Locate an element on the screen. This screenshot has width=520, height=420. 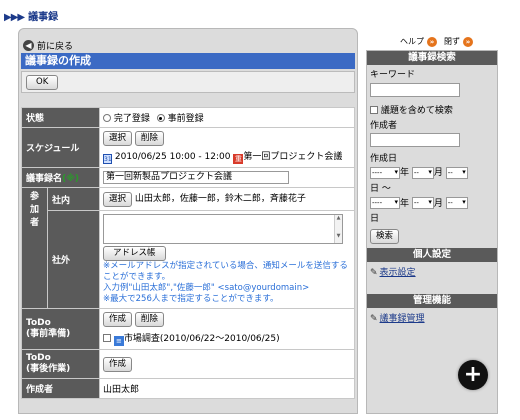
date-to-year-unit: 年 is located at coordinates (405, 203).